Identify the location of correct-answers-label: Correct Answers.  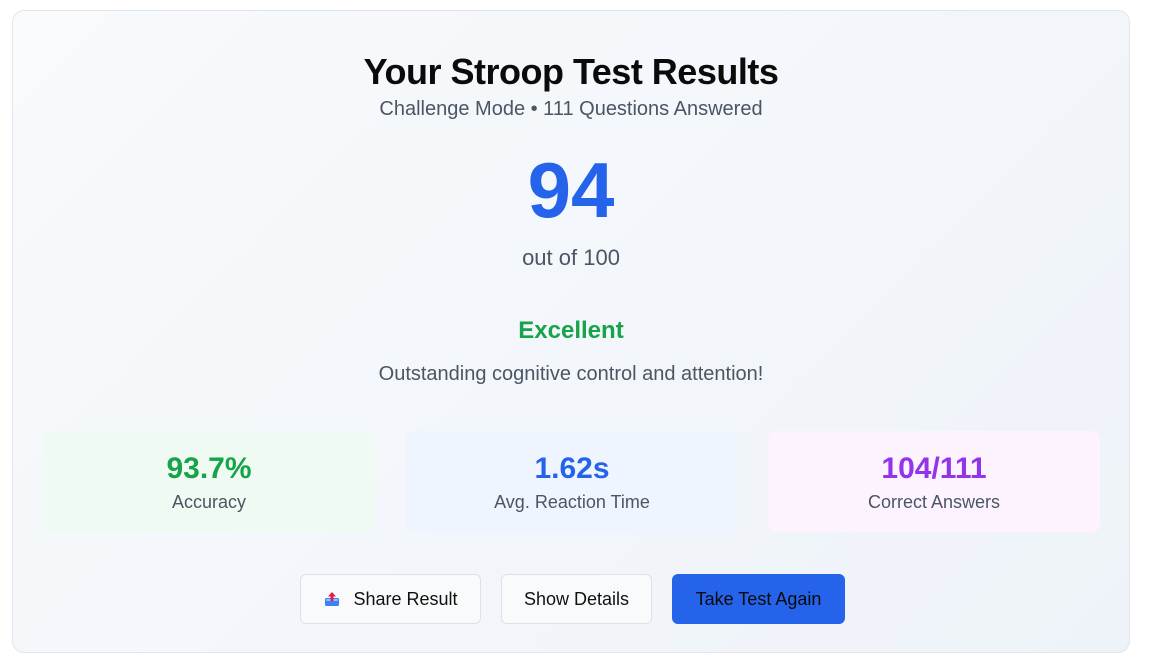
(934, 502).